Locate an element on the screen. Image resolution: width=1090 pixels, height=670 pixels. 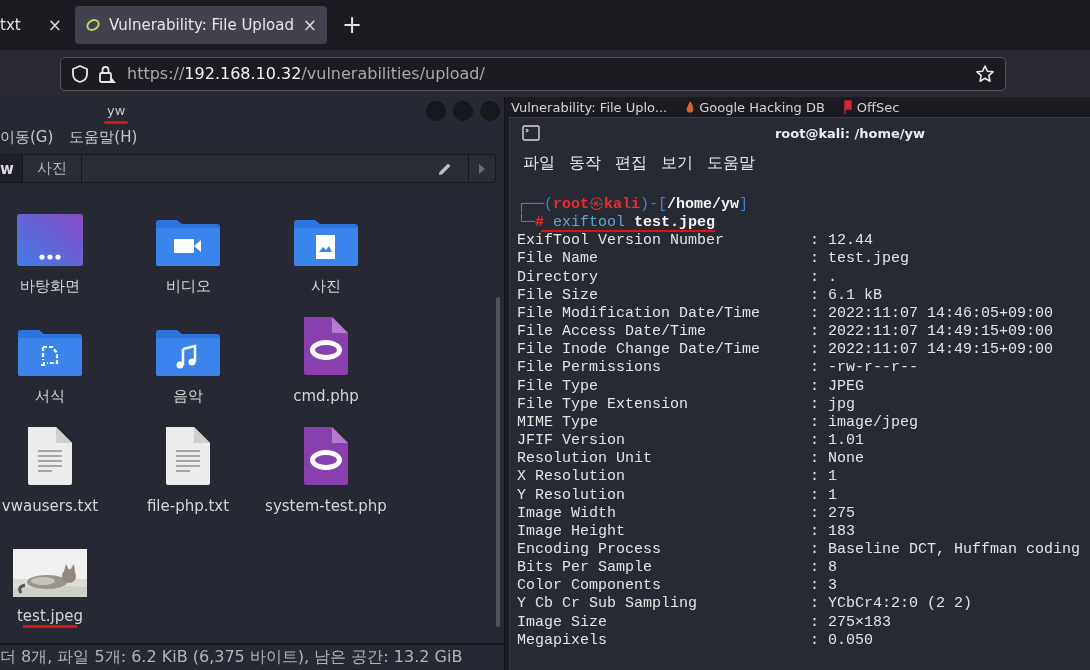
exif-key: Image Height is located at coordinates (663, 531).